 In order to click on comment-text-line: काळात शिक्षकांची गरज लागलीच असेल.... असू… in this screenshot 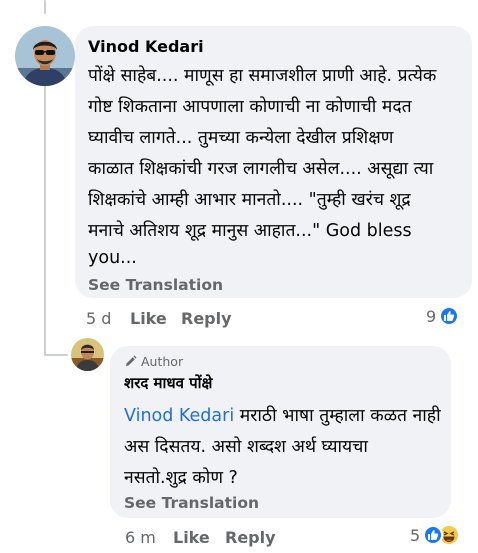, I will do `click(261, 169)`.